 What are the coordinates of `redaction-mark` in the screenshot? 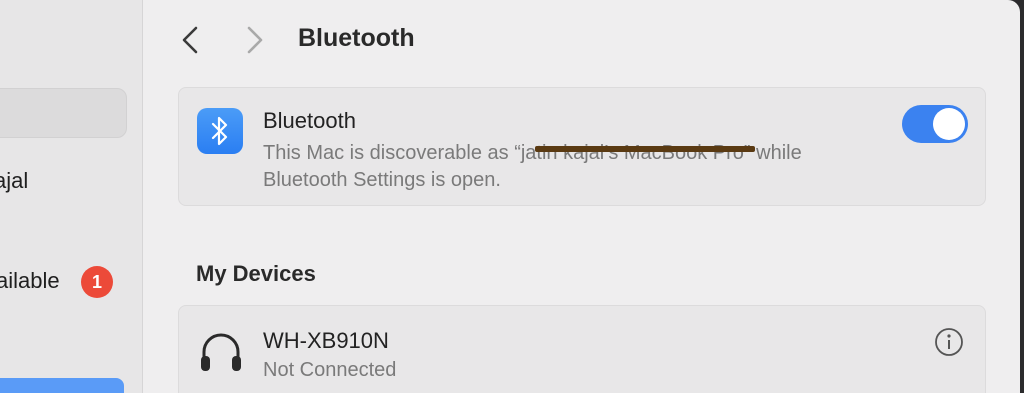 It's located at (645, 149).